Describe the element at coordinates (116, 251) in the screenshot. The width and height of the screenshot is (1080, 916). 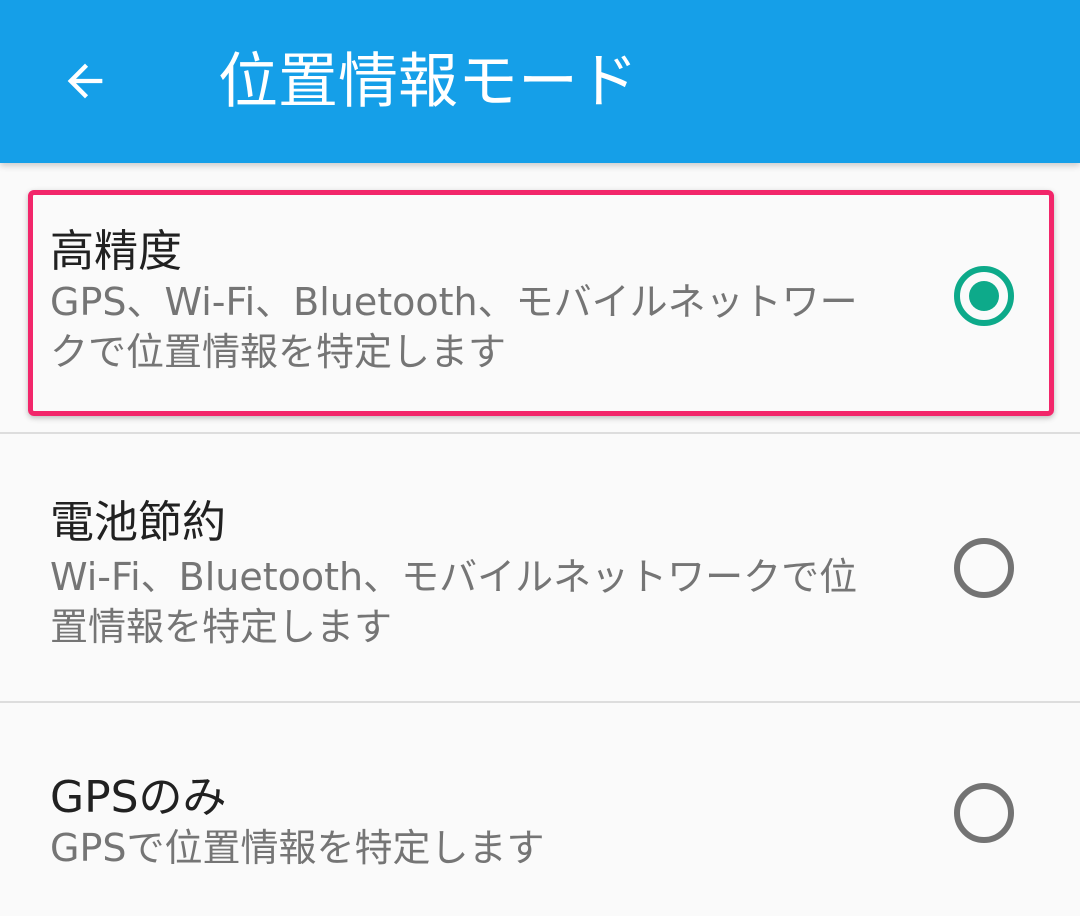
I see `option-title: 高精度` at that location.